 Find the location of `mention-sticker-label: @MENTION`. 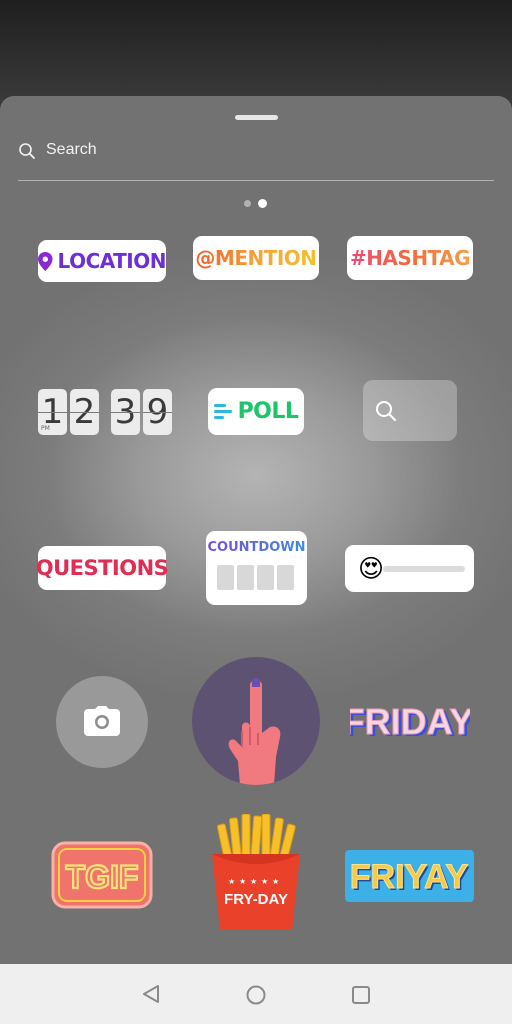

mention-sticker-label: @MENTION is located at coordinates (256, 258).